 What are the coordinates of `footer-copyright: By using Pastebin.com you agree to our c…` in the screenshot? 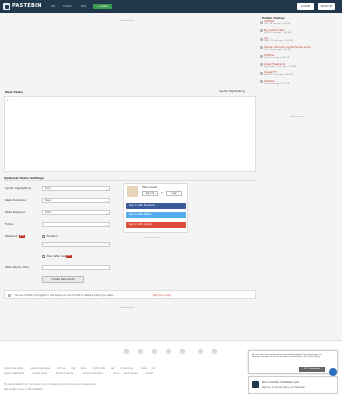 It's located at (50, 384).